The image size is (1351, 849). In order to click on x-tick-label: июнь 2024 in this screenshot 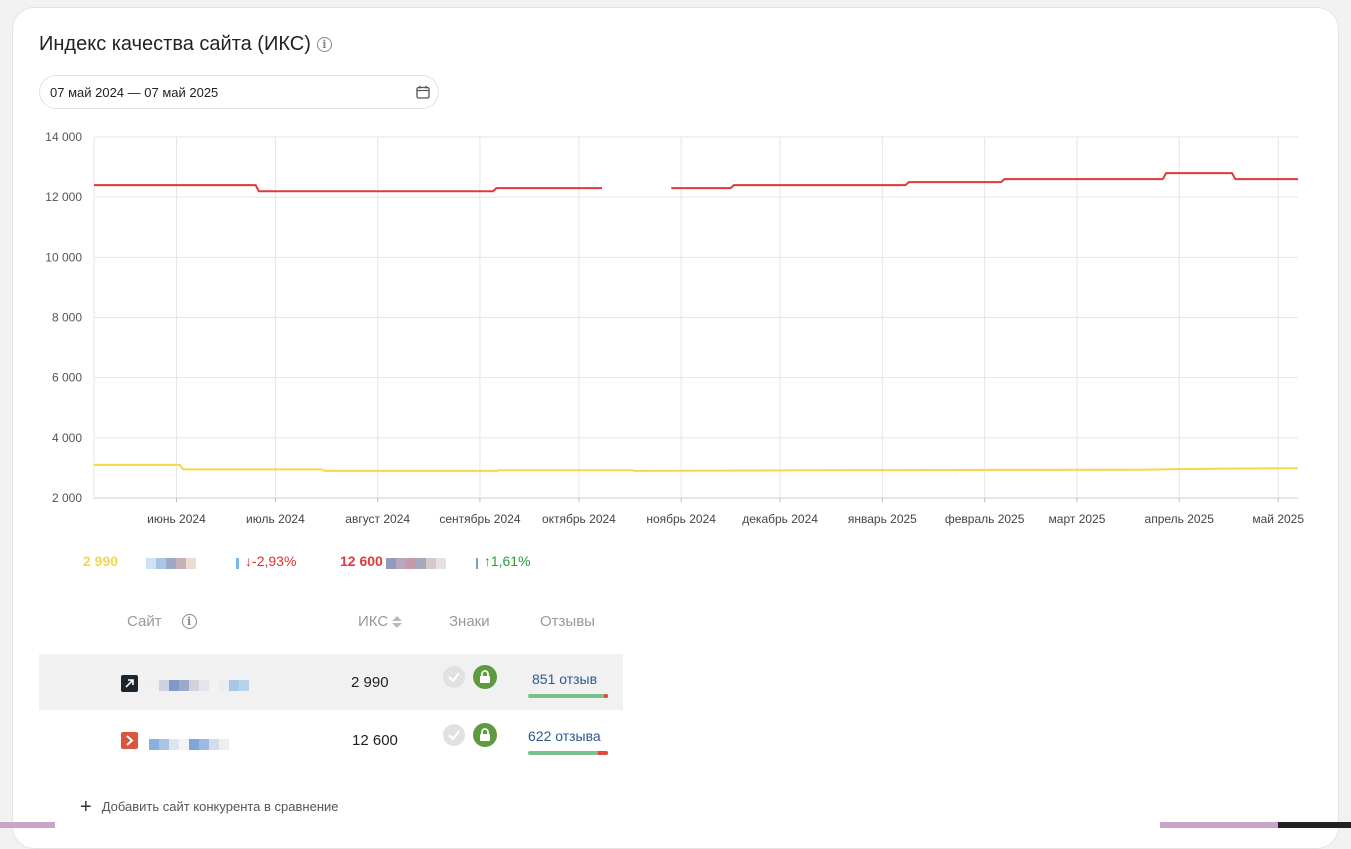, I will do `click(176, 519)`.